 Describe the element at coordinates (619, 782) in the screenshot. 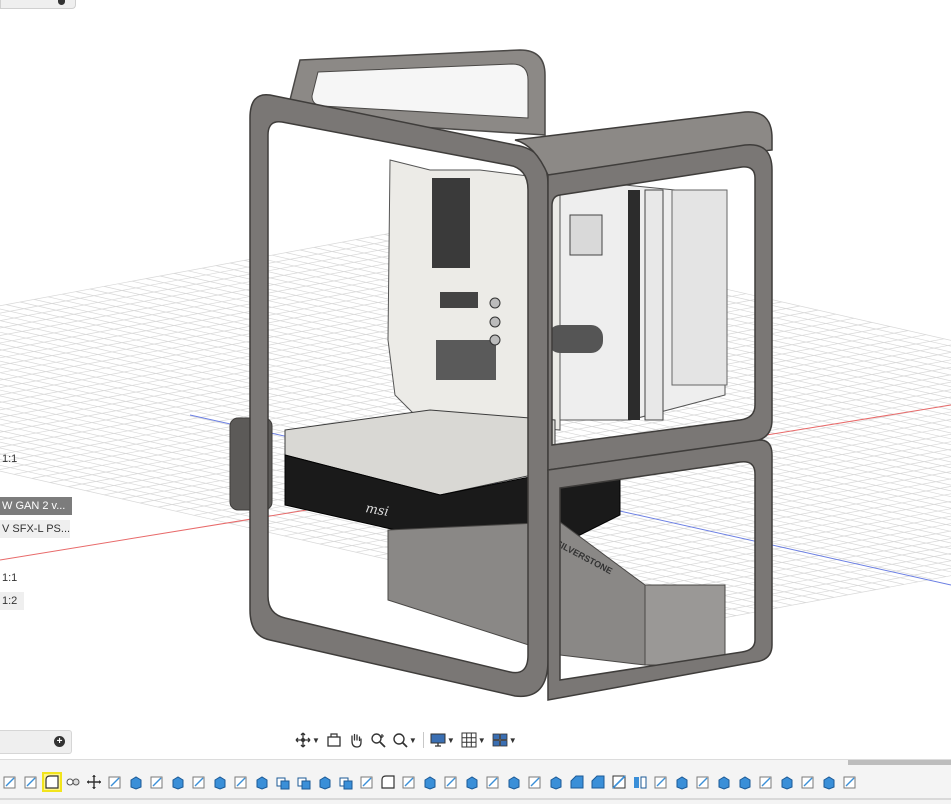

I see `timeline-feature-split` at that location.